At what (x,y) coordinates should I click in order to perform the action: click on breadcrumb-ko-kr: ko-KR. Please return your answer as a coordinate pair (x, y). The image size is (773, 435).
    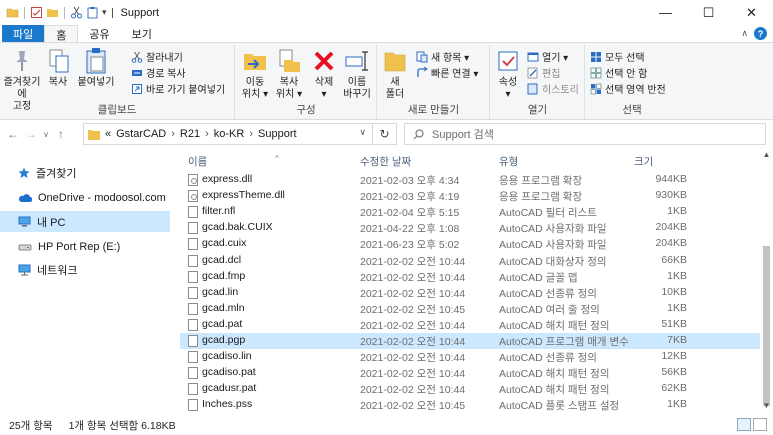
    Looking at the image, I should click on (229, 134).